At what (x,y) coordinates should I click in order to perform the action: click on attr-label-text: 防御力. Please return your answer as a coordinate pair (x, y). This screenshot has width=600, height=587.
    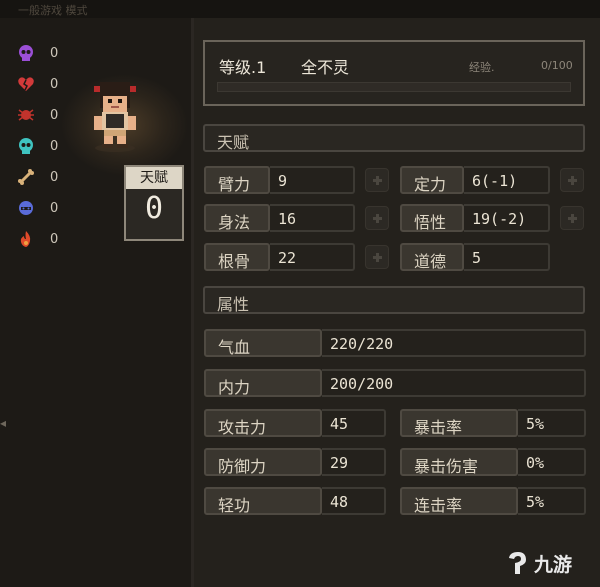
    Looking at the image, I should click on (242, 466).